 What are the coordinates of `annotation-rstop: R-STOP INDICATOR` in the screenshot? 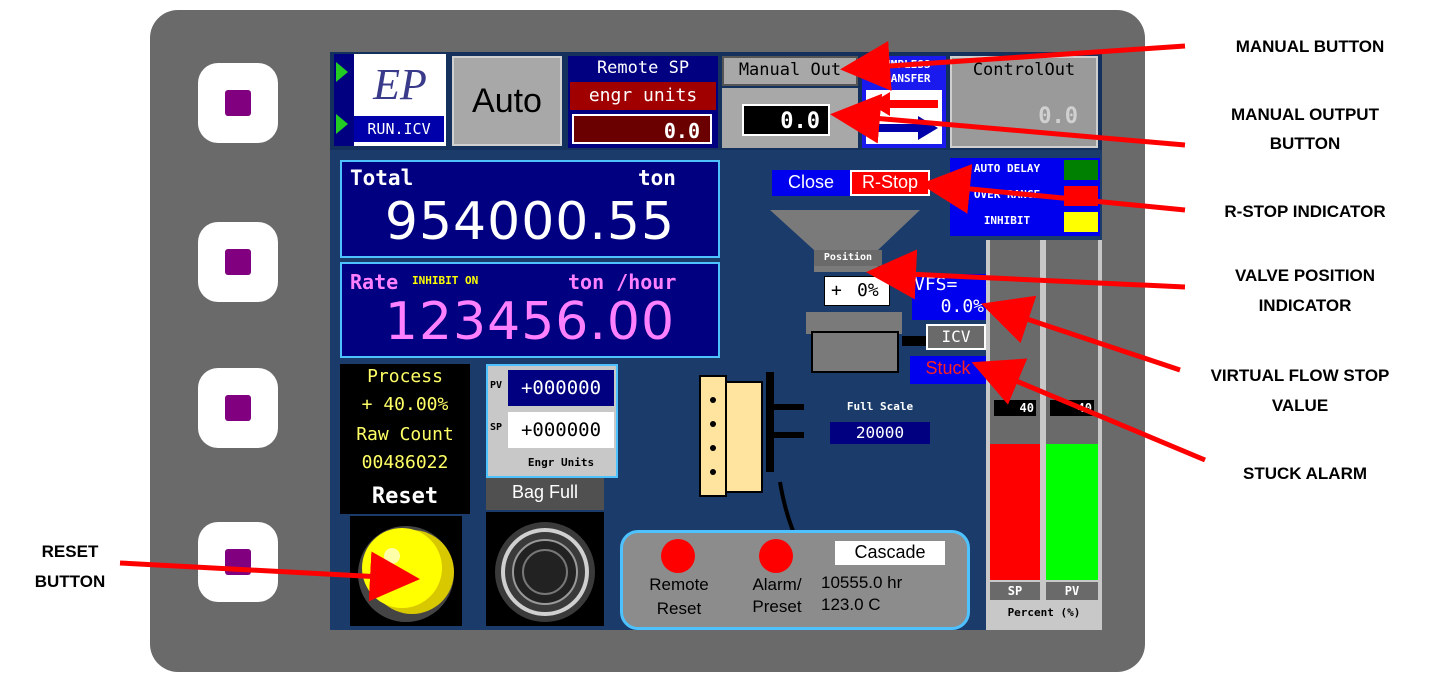 It's located at (1305, 211).